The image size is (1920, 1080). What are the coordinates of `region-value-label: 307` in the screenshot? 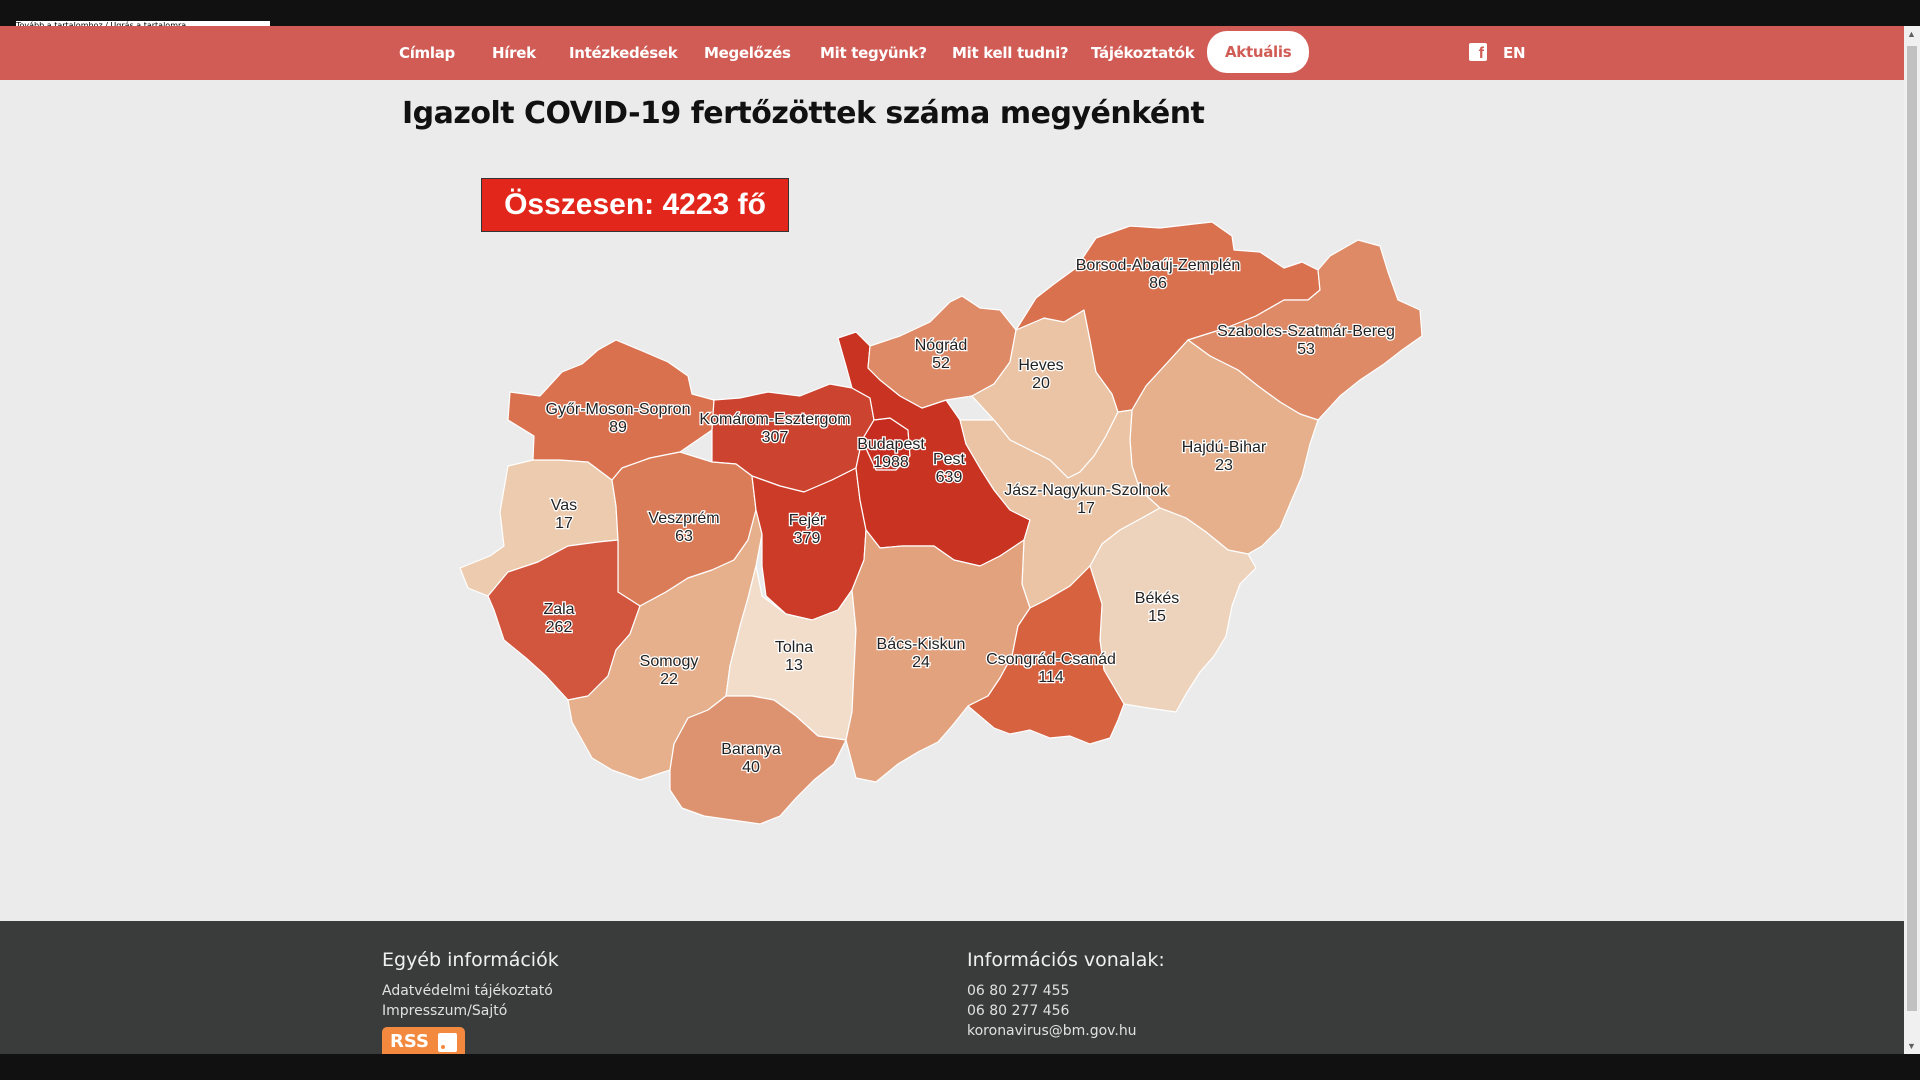 It's located at (775, 437).